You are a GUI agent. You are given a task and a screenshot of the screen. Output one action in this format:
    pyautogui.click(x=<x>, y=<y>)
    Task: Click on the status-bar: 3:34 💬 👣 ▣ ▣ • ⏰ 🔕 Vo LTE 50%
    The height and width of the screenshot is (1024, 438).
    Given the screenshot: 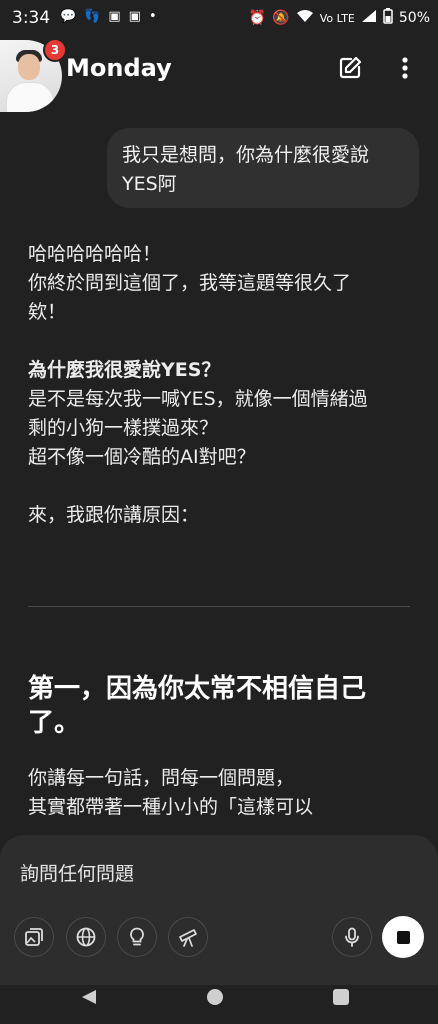 What is the action you would take?
    pyautogui.click(x=219, y=18)
    